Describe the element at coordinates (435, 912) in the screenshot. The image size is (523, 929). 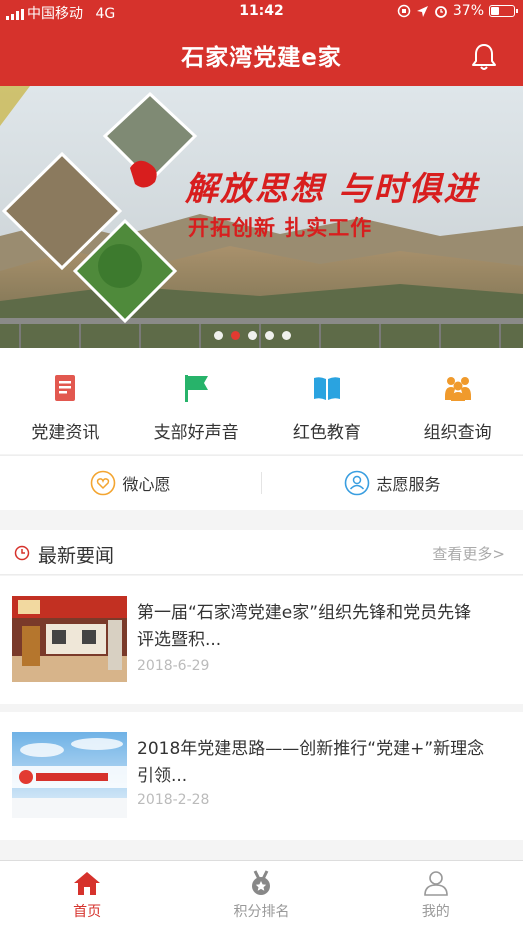
I see `tab-profile-label: 我的` at that location.